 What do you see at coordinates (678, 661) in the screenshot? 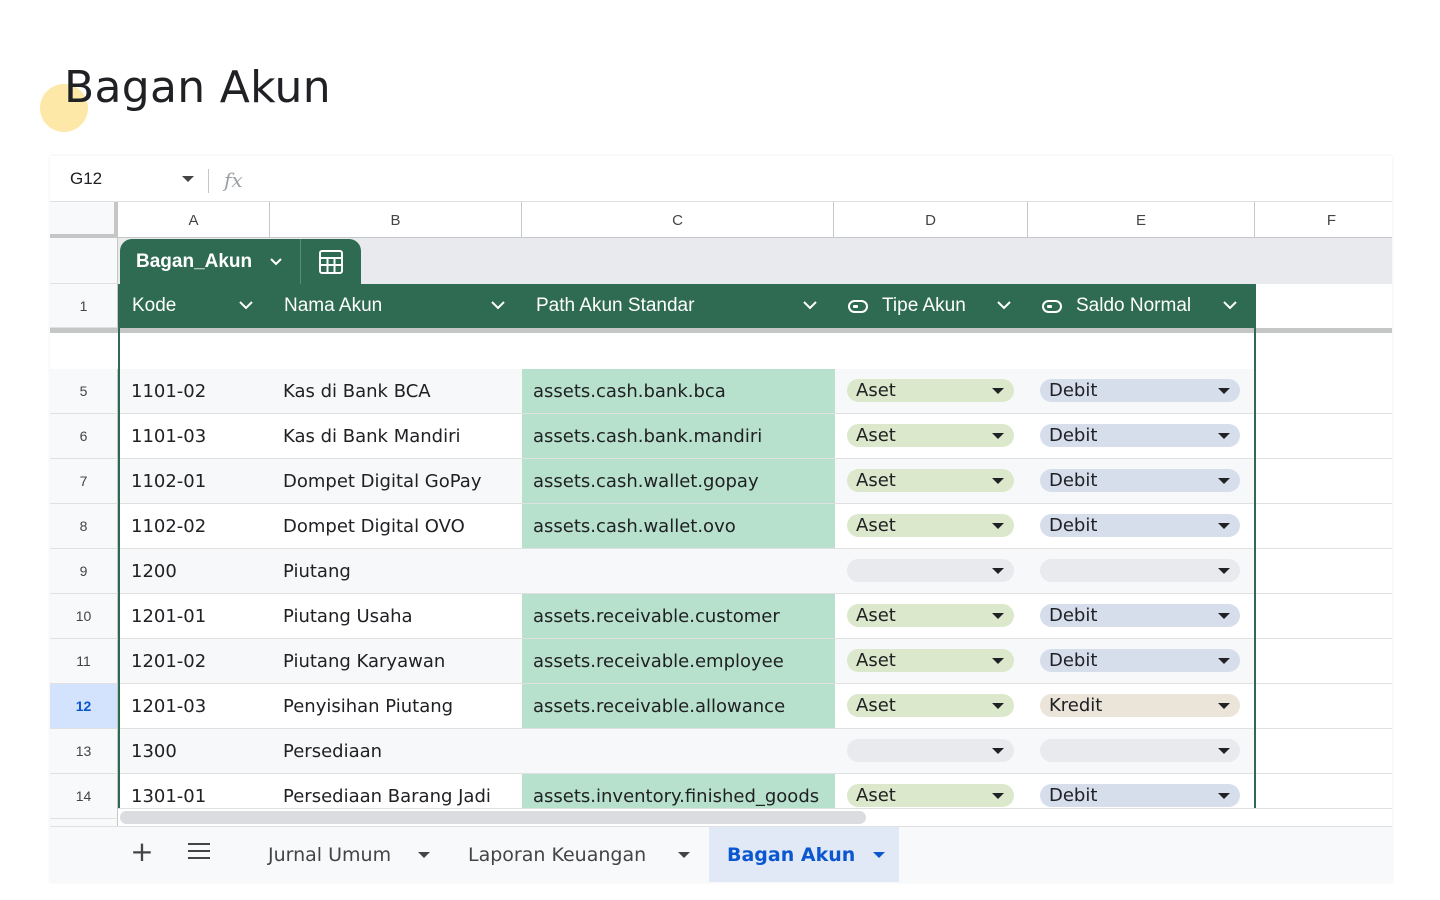
I see `cell-path-akun: assets.receivable.employee` at bounding box center [678, 661].